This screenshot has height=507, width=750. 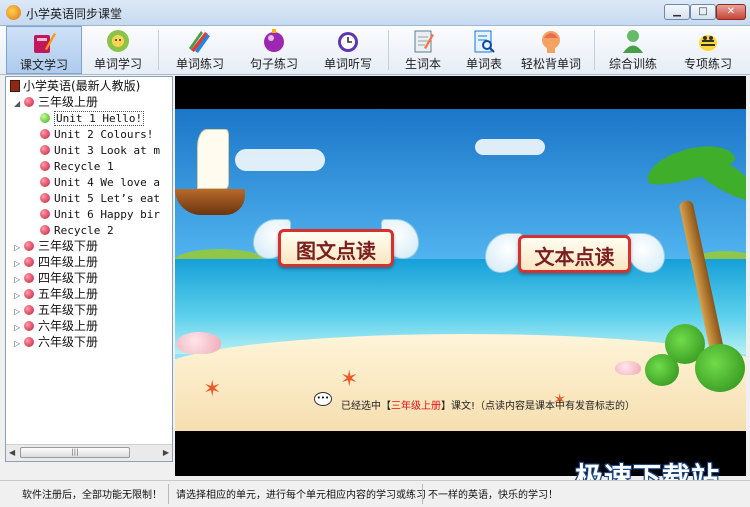 What do you see at coordinates (677, 12) in the screenshot?
I see `minimize-button: ▁` at bounding box center [677, 12].